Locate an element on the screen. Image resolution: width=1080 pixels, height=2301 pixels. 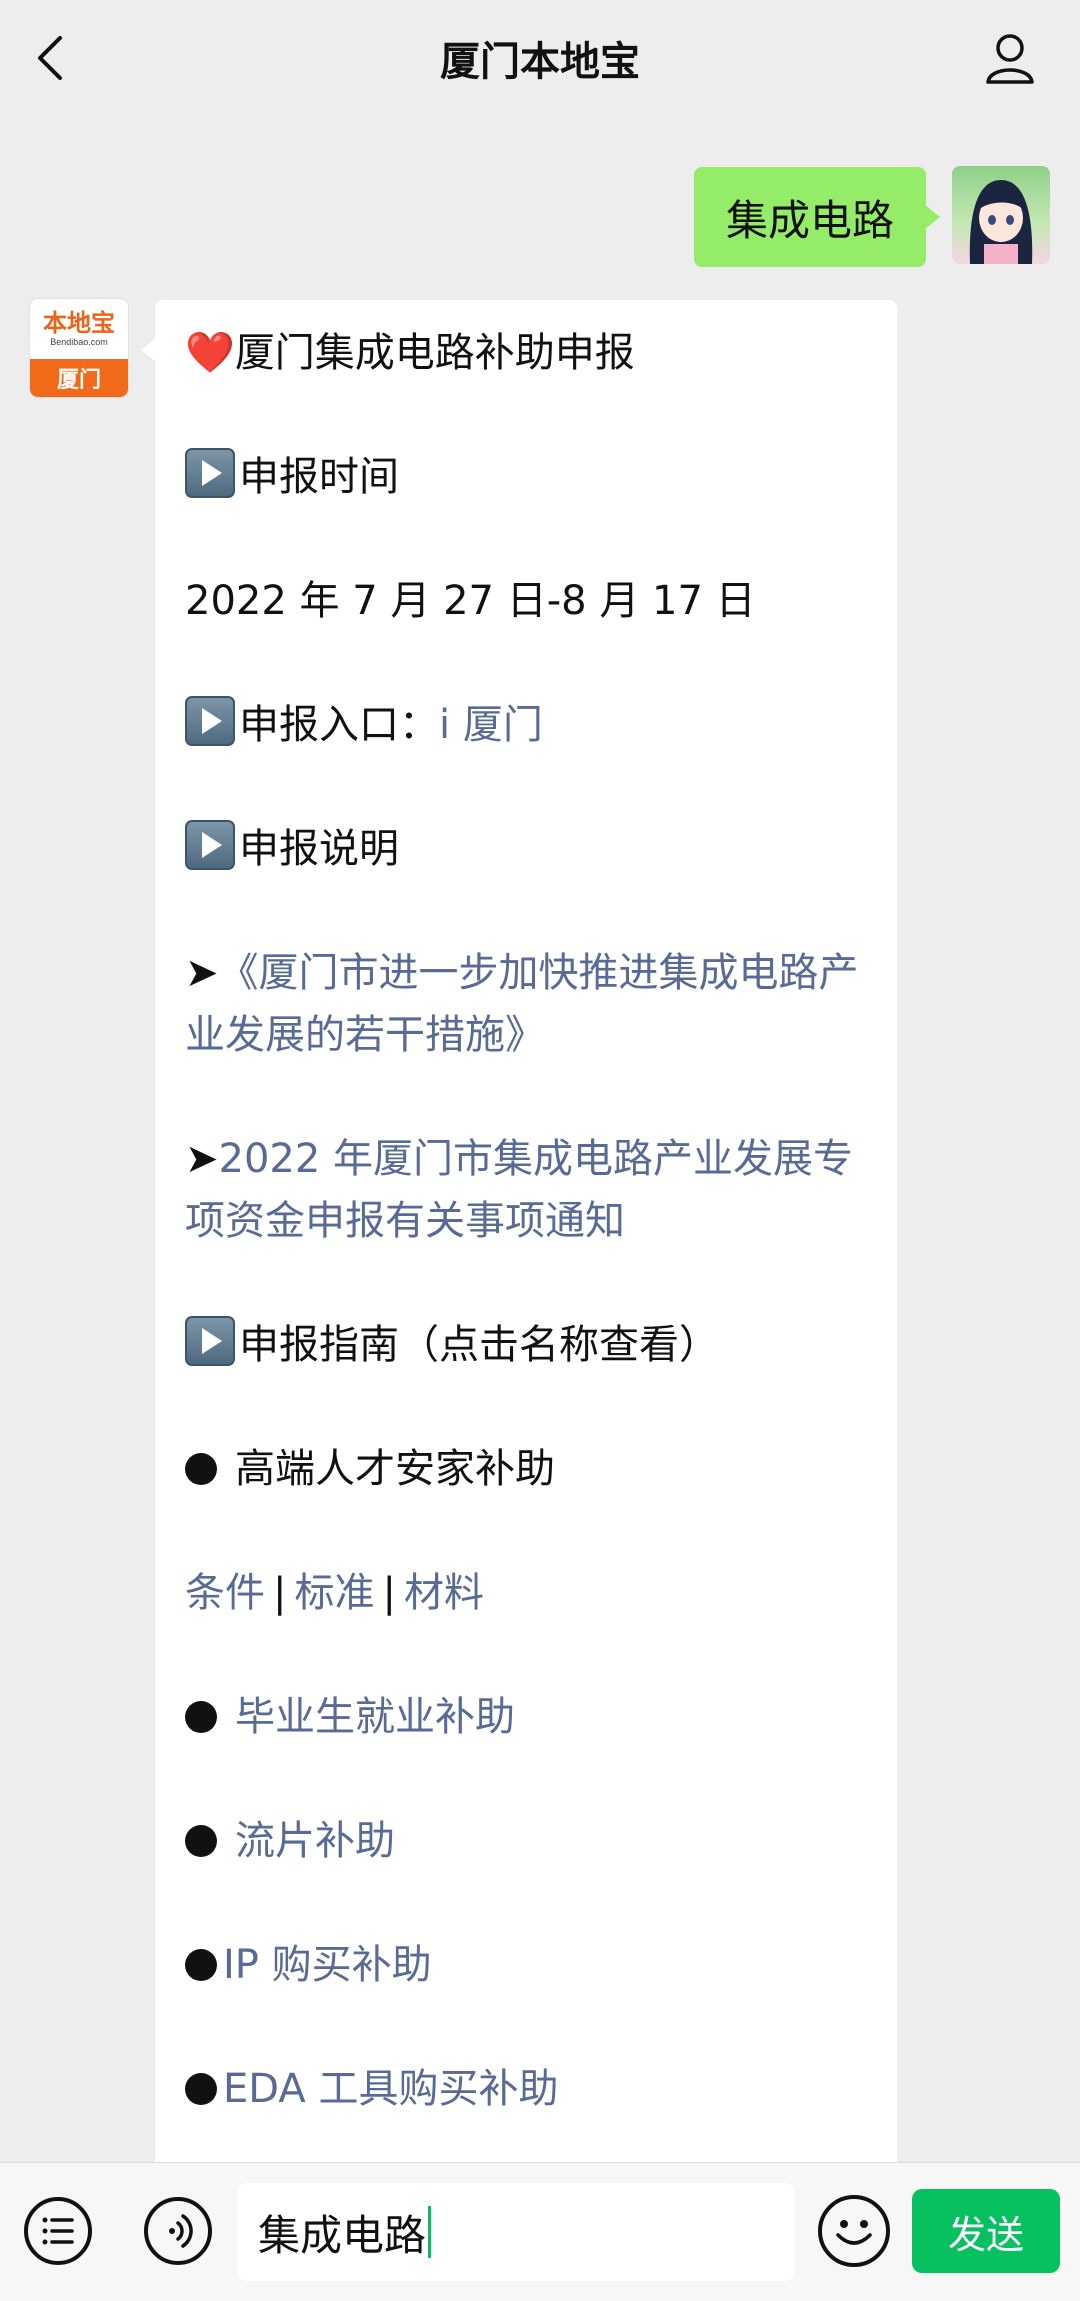
doc1-line: ➤《厦门市进一步加快推进集成电路产业发展的若干措施》 is located at coordinates (526, 1004).